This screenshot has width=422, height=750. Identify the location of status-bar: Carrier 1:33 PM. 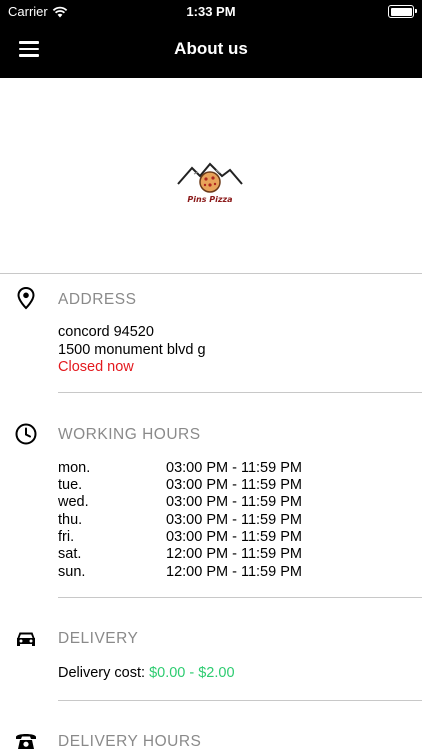
(211, 12).